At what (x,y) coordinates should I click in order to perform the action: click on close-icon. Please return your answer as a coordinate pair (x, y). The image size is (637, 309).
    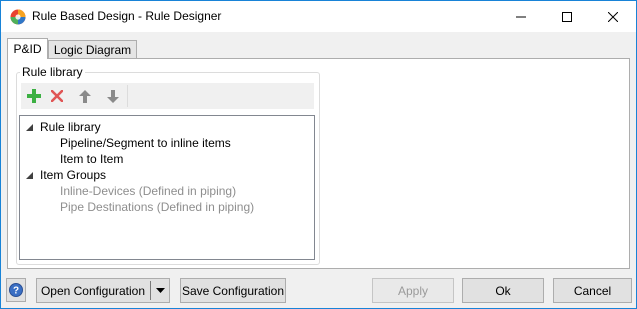
    Looking at the image, I should click on (613, 16).